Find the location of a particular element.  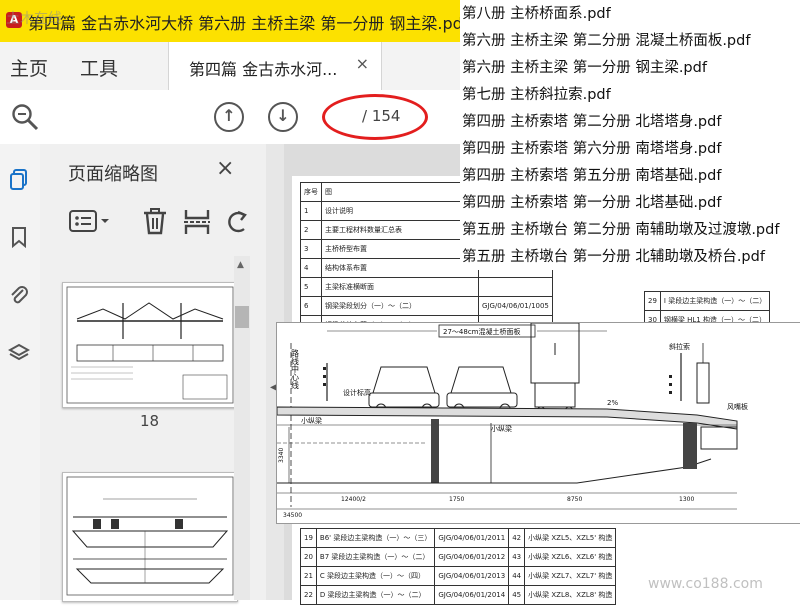

table-cell: 44 is located at coordinates (517, 576).